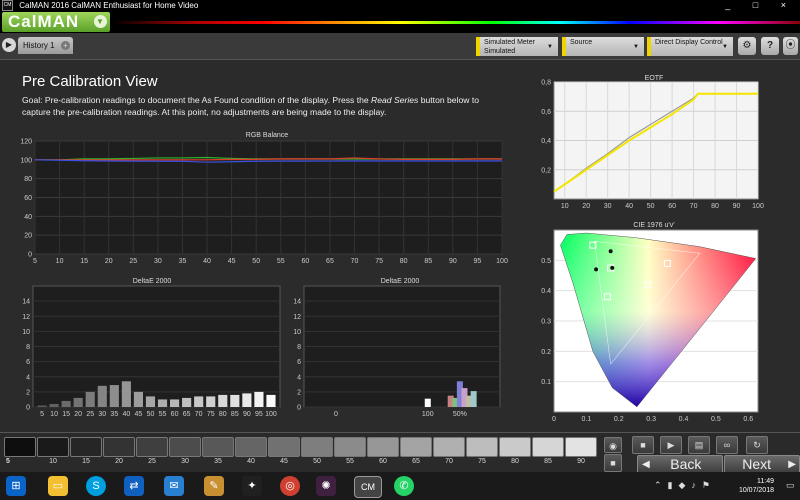 The image size is (800, 500). What do you see at coordinates (28, 362) in the screenshot?
I see `y-tick-label: 6` at bounding box center [28, 362].